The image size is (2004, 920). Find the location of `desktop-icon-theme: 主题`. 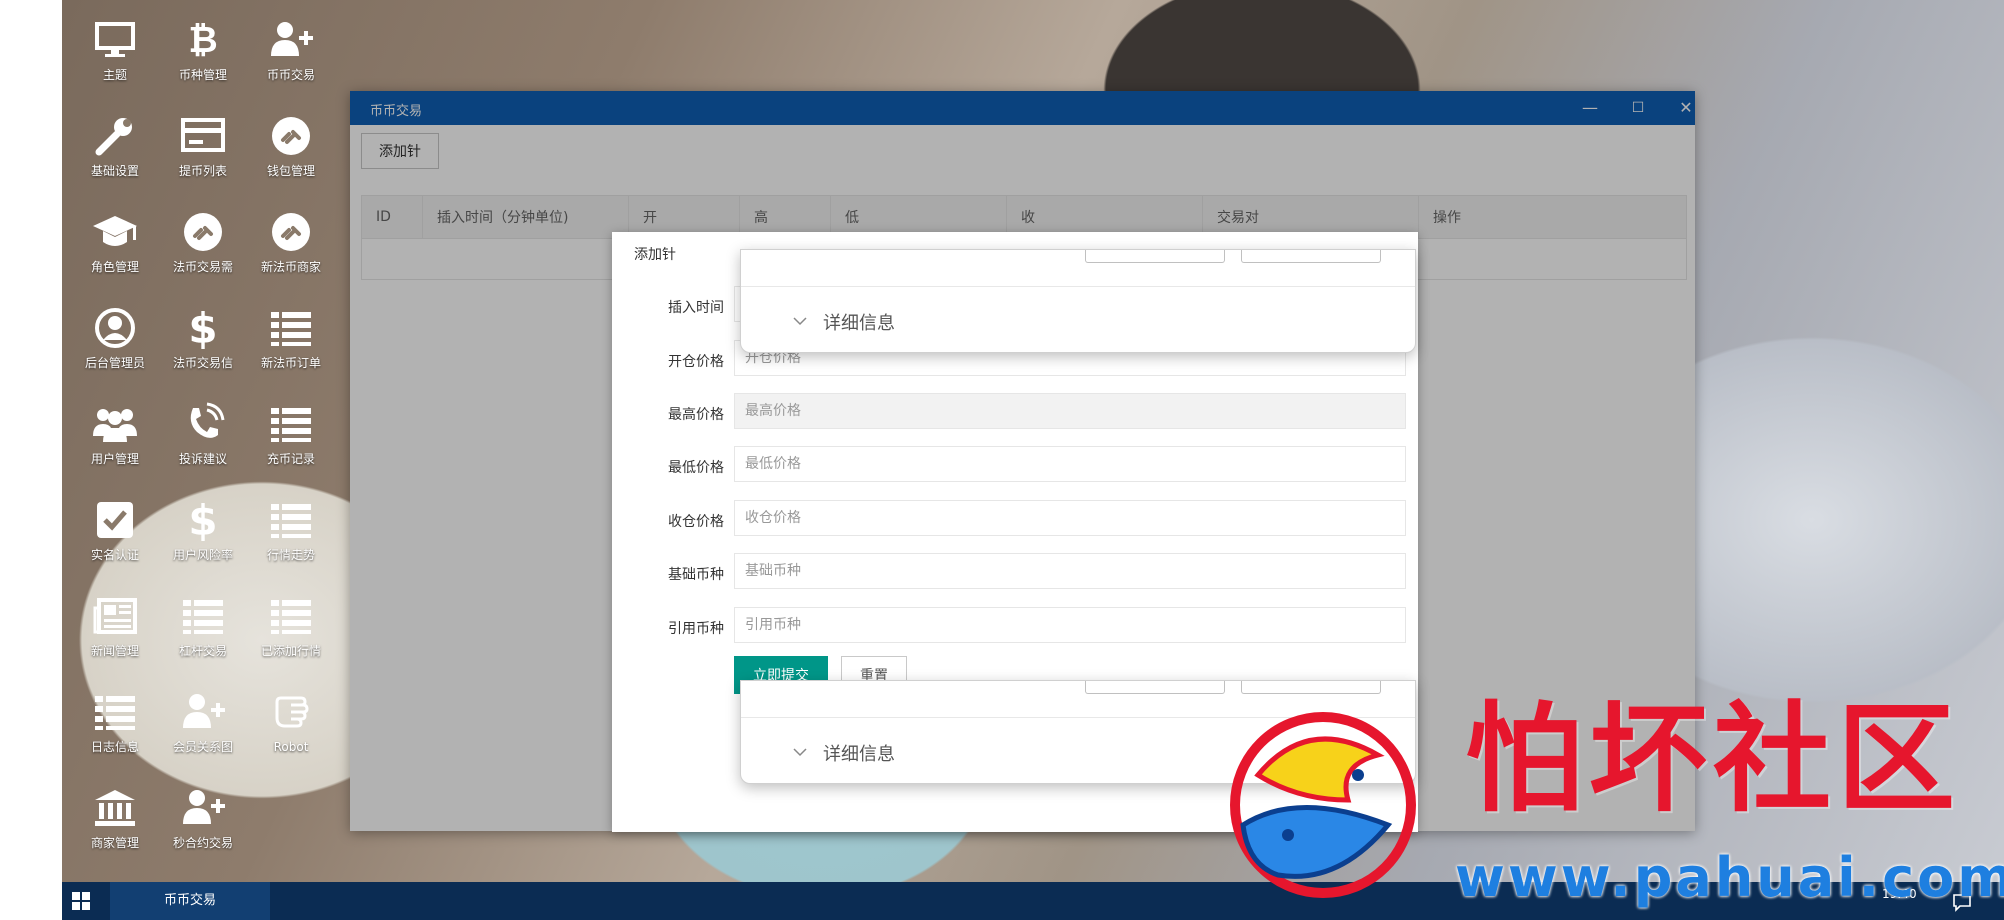

desktop-icon-theme: 主题 is located at coordinates (115, 51).